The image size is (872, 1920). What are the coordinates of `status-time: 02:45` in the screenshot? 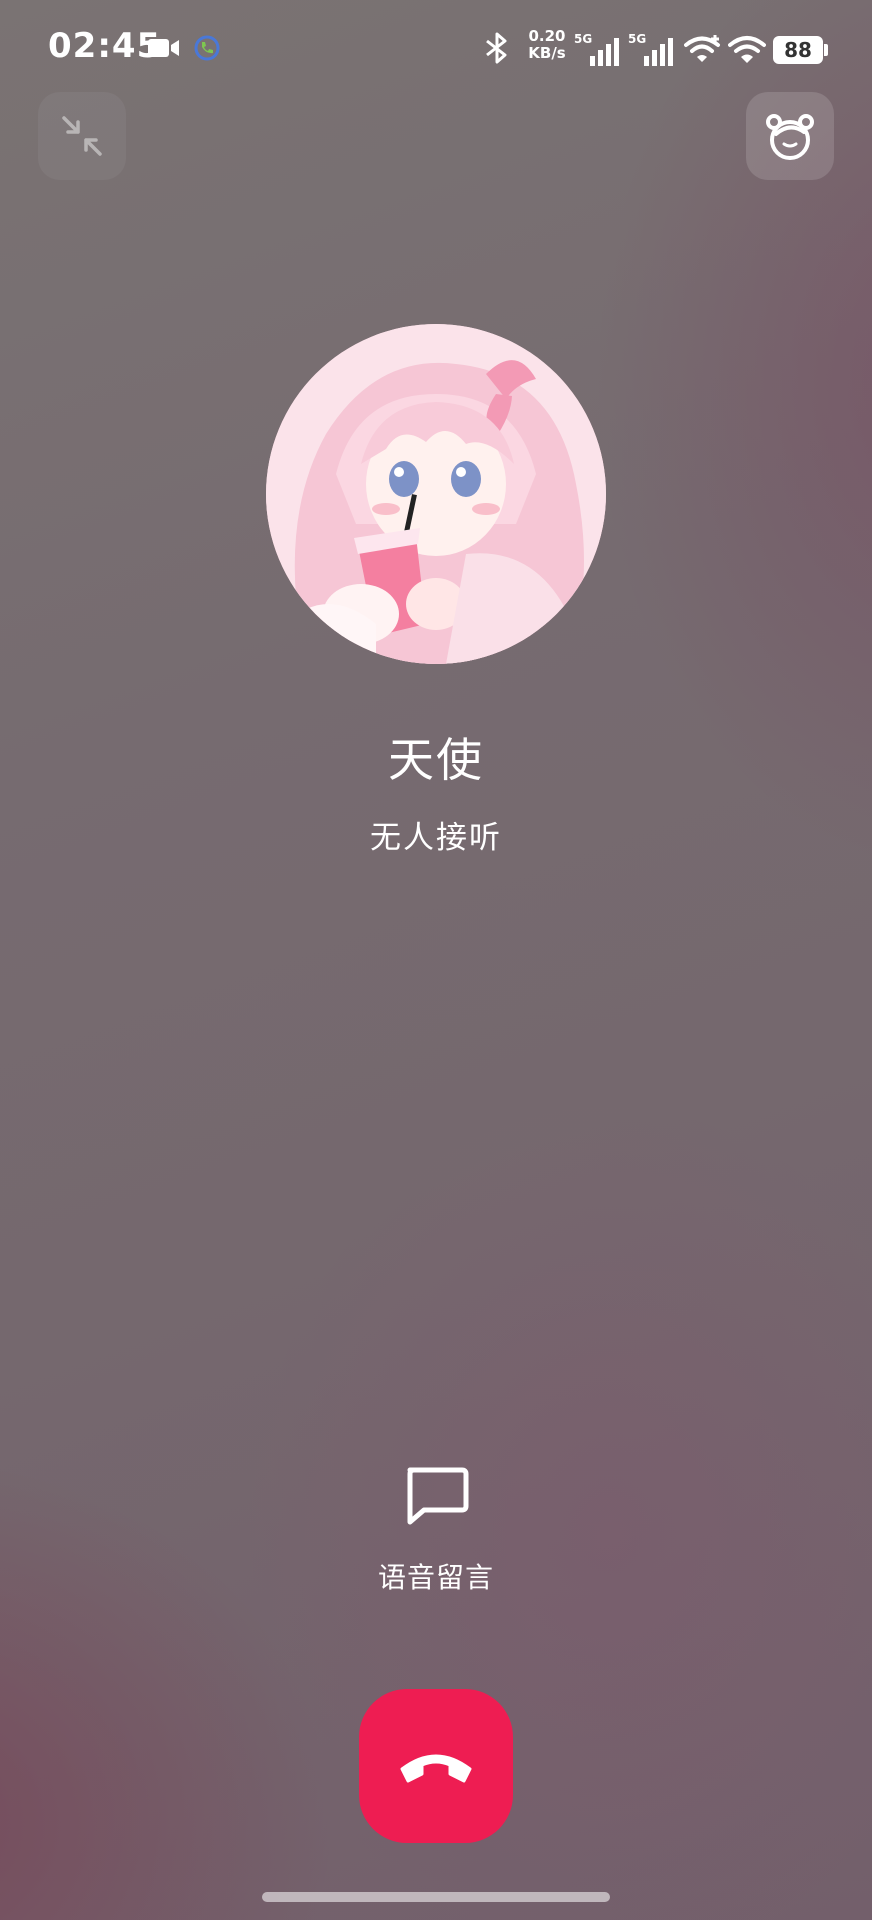 It's located at (105, 46).